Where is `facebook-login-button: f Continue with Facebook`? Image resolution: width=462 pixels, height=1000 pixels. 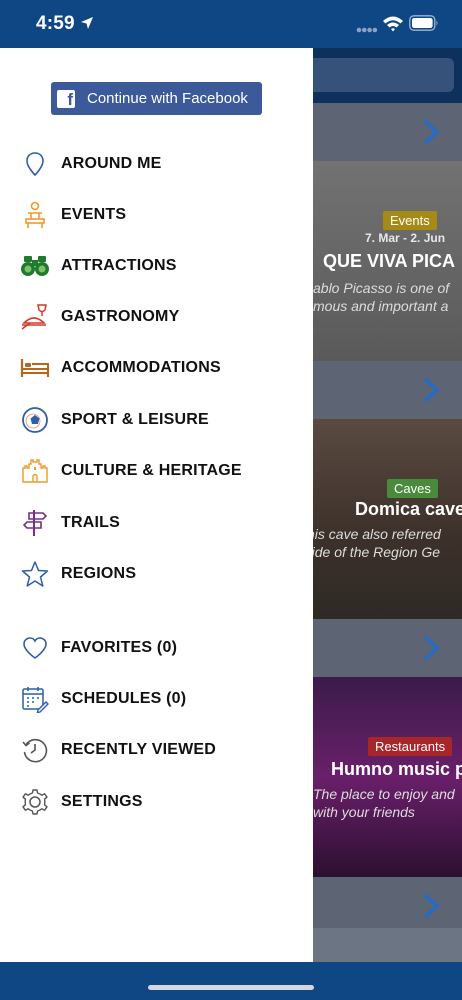
facebook-login-button: f Continue with Facebook is located at coordinates (156, 98).